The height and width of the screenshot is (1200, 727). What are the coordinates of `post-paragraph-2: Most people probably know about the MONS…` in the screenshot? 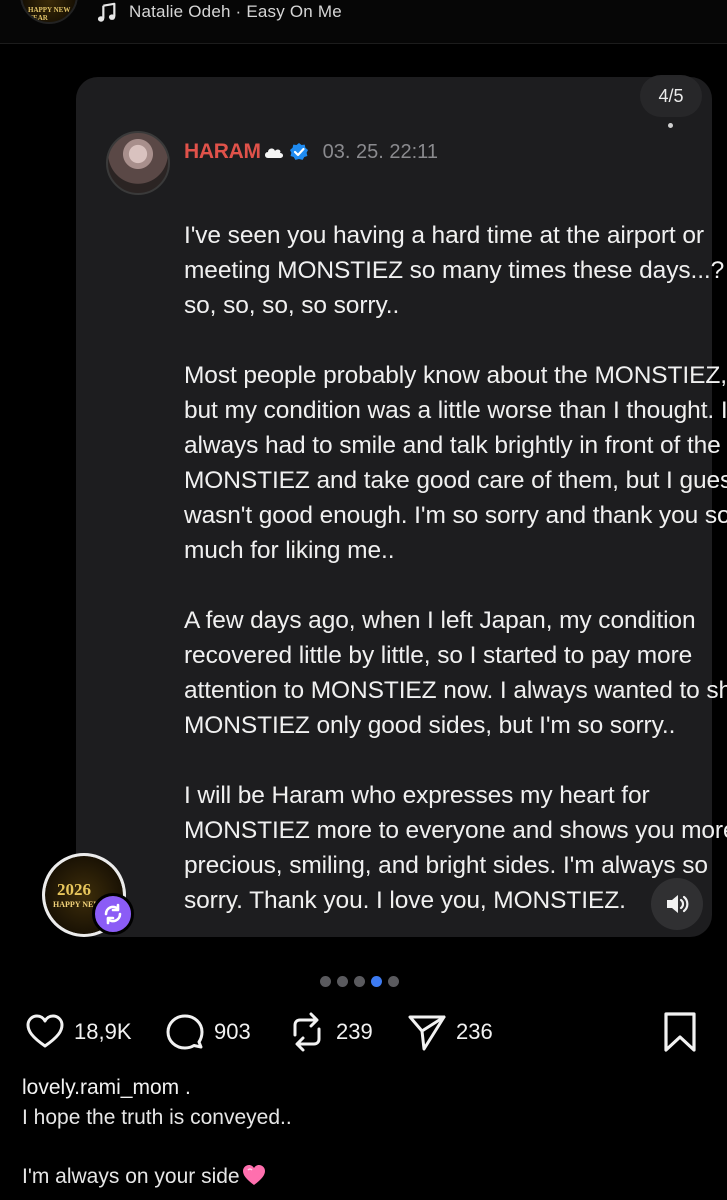 It's located at (455, 463).